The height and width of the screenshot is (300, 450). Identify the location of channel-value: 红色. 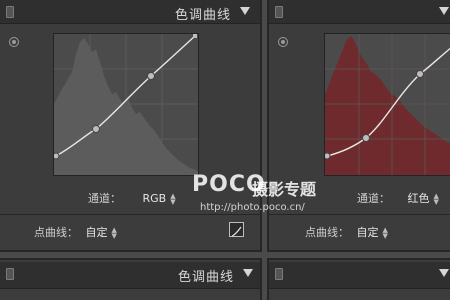
(418, 198).